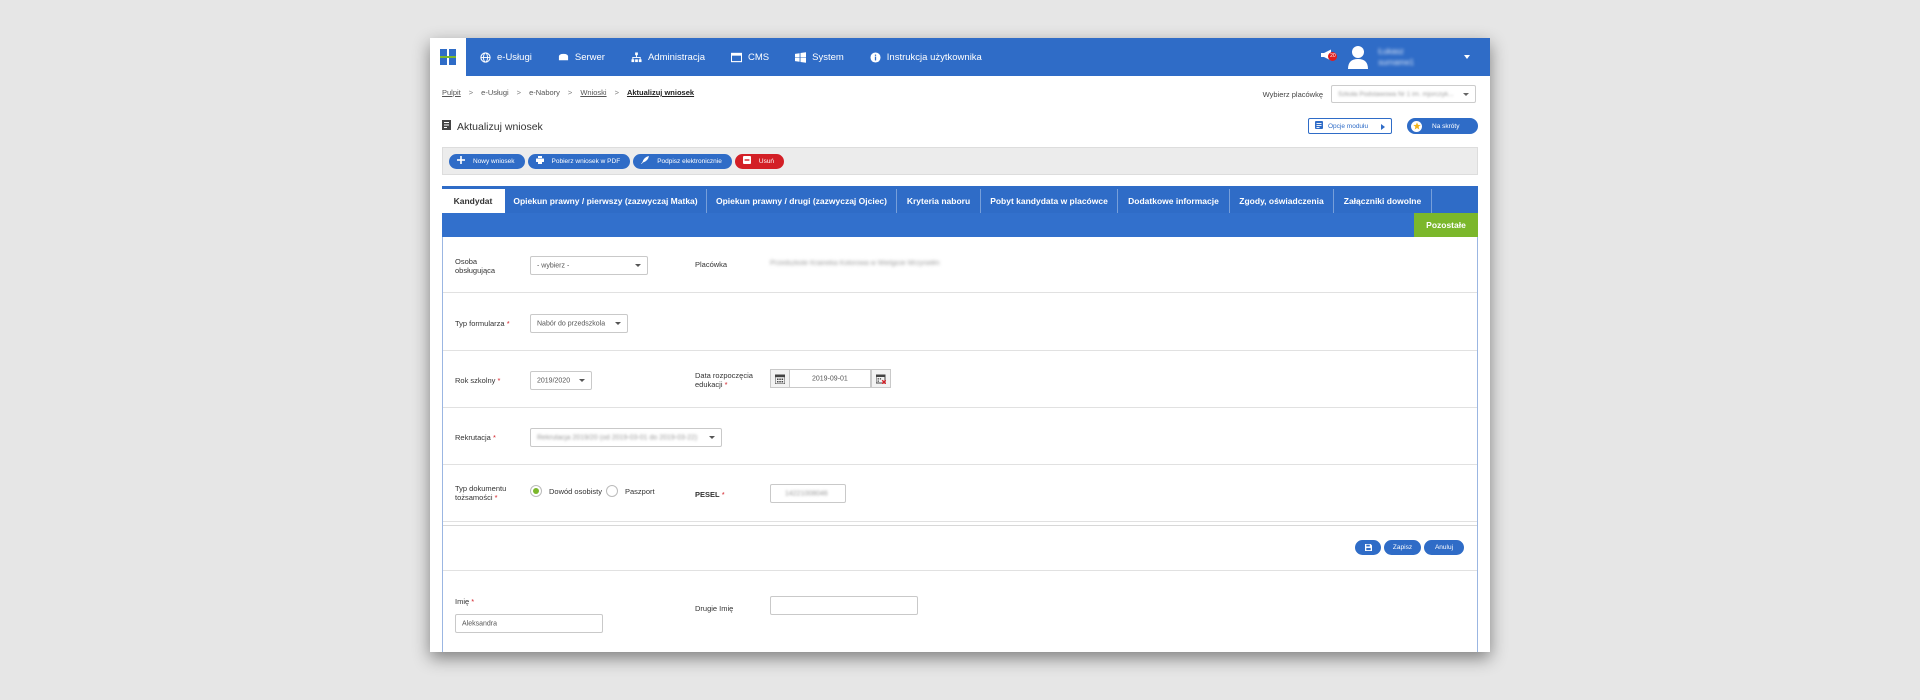  Describe the element at coordinates (828, 57) in the screenshot. I see `nav-item-label: System` at that location.